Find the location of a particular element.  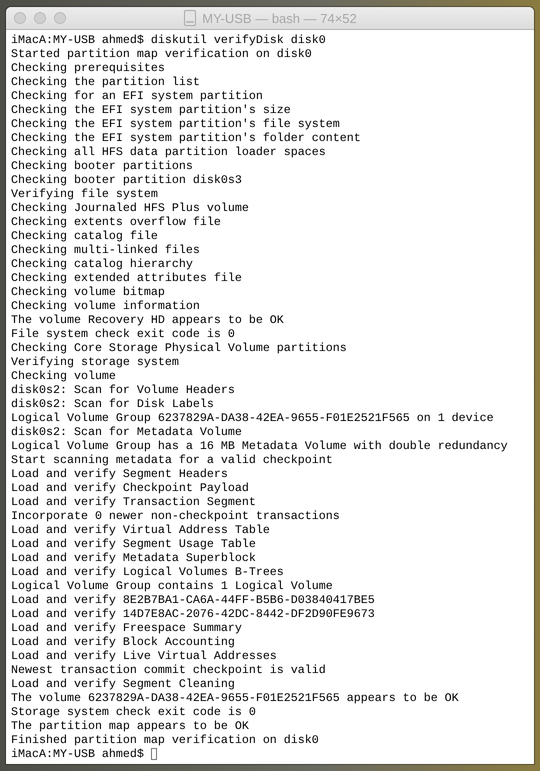

terminal-line: Checking volume bitmap is located at coordinates (88, 292).